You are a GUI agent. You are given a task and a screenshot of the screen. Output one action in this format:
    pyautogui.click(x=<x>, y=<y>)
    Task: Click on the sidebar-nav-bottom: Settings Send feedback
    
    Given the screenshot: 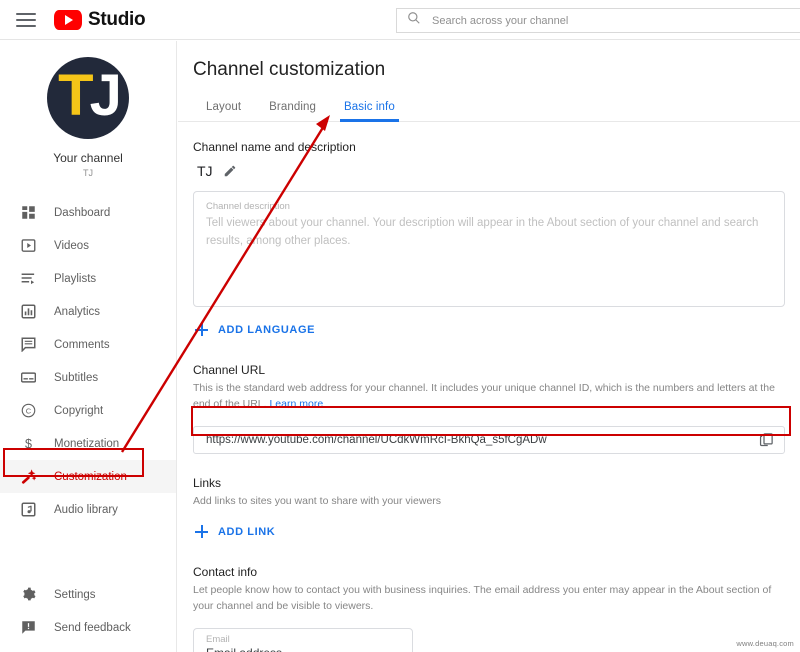 What is the action you would take?
    pyautogui.click(x=88, y=611)
    